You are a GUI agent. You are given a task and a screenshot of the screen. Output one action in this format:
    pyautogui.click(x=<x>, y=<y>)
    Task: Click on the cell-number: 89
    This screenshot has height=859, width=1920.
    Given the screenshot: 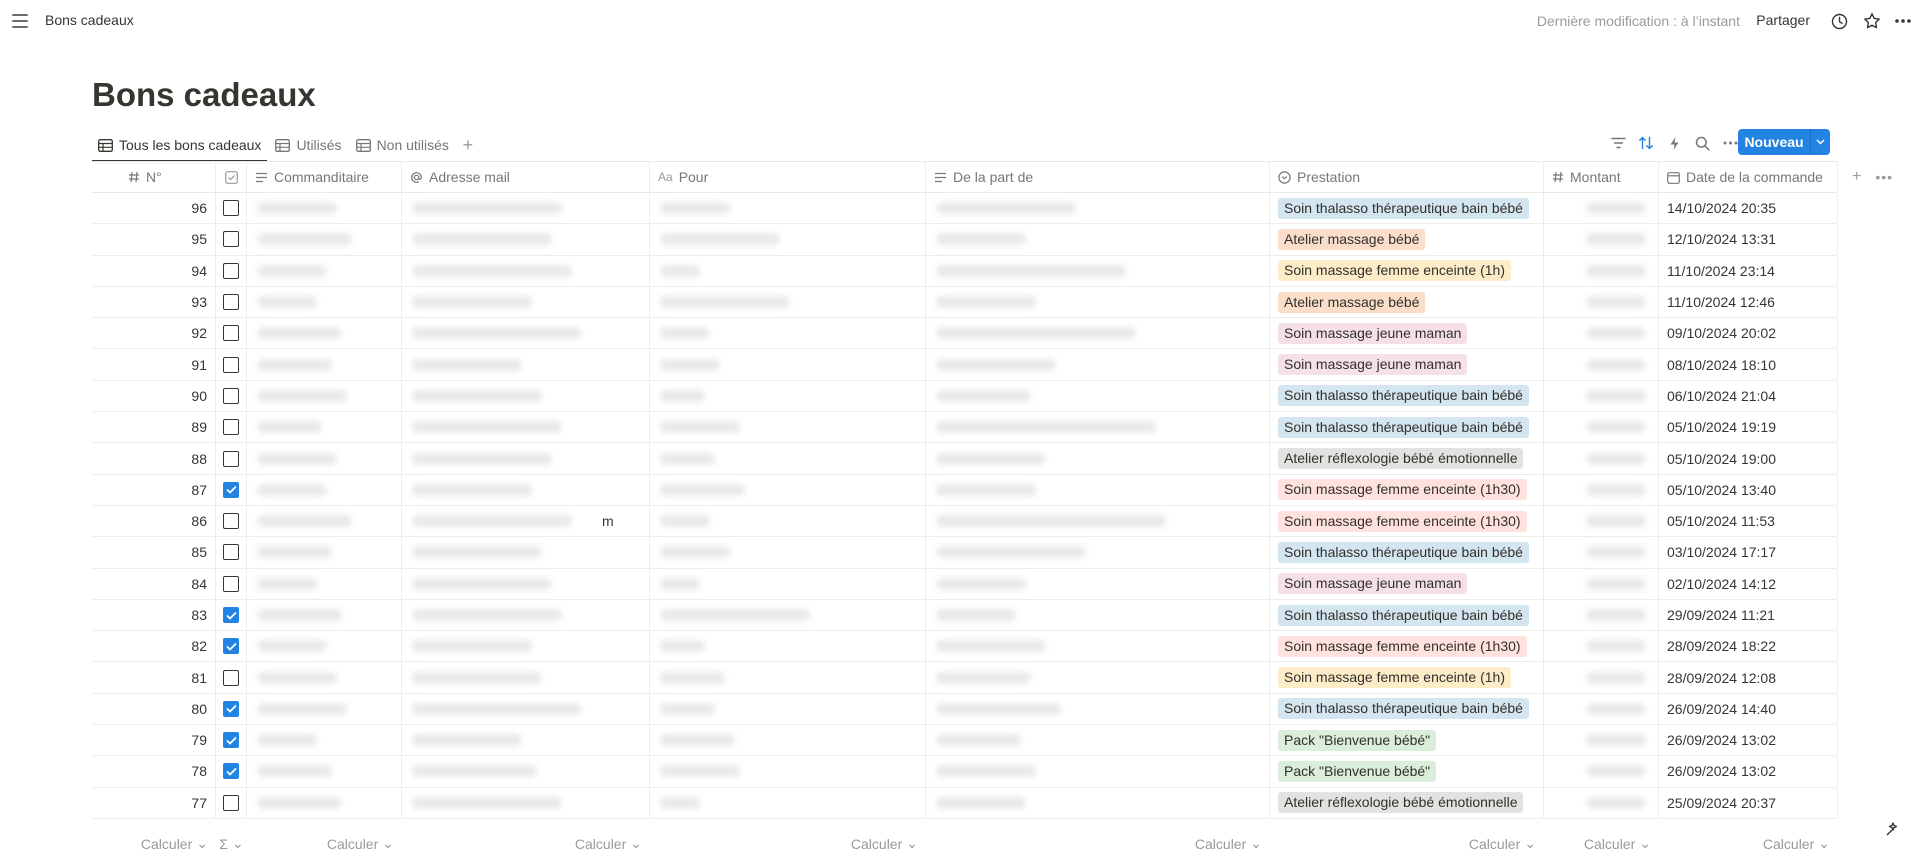 What is the action you would take?
    pyautogui.click(x=154, y=427)
    